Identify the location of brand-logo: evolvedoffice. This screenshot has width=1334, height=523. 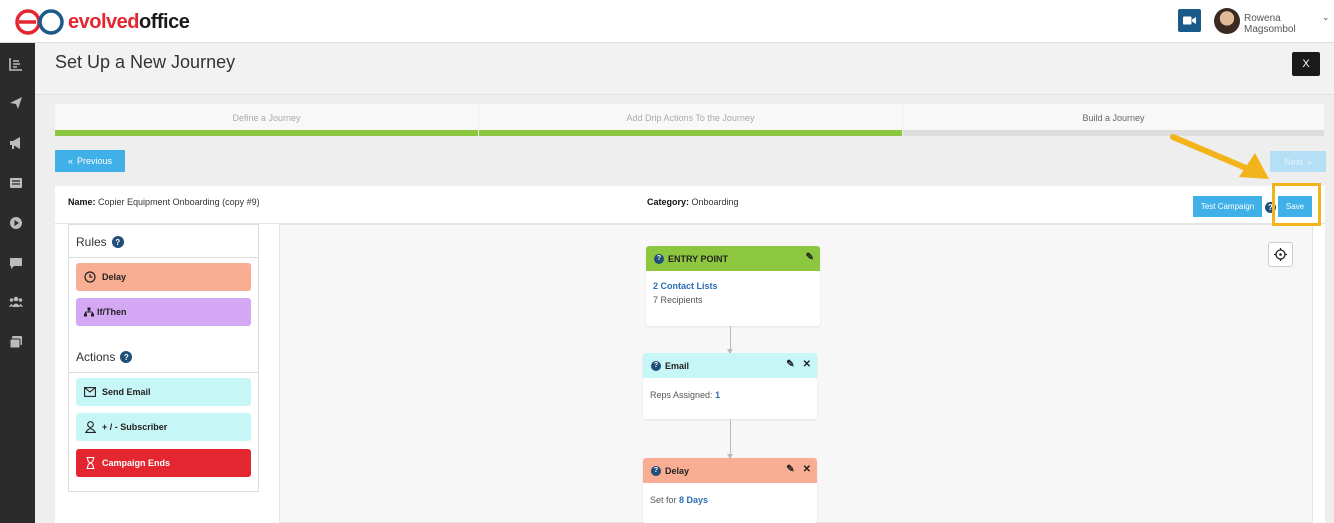
(102, 22).